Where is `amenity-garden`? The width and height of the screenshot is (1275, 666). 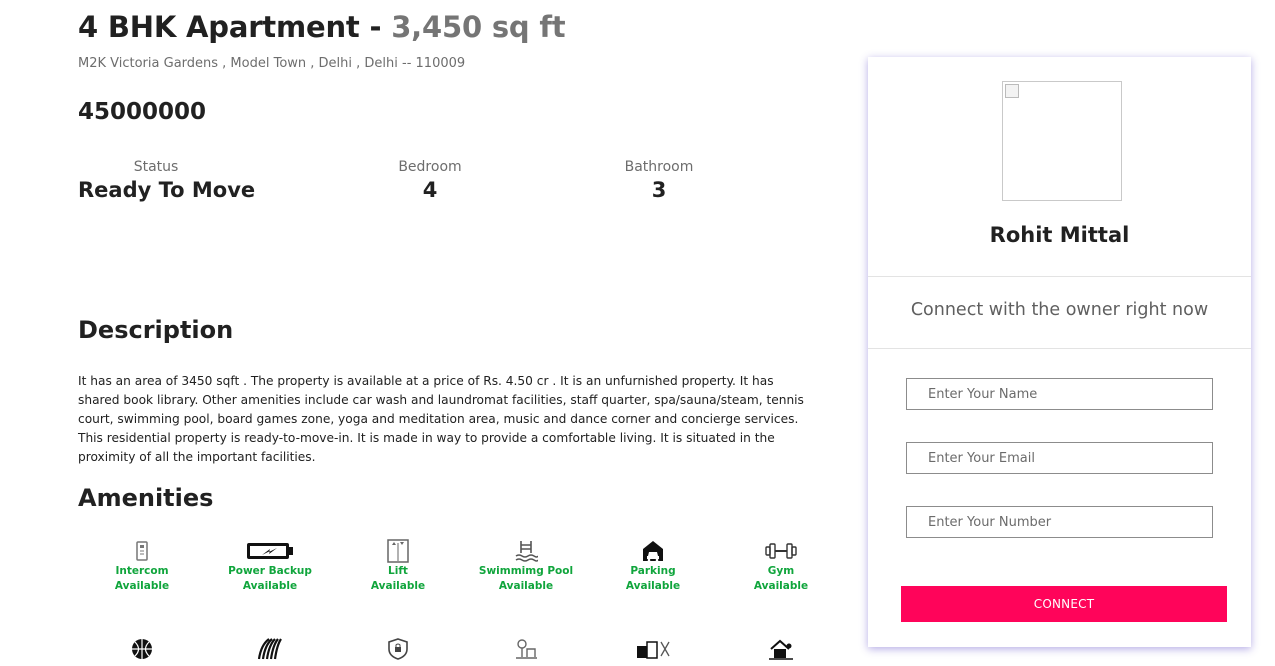
amenity-garden is located at coordinates (526, 649).